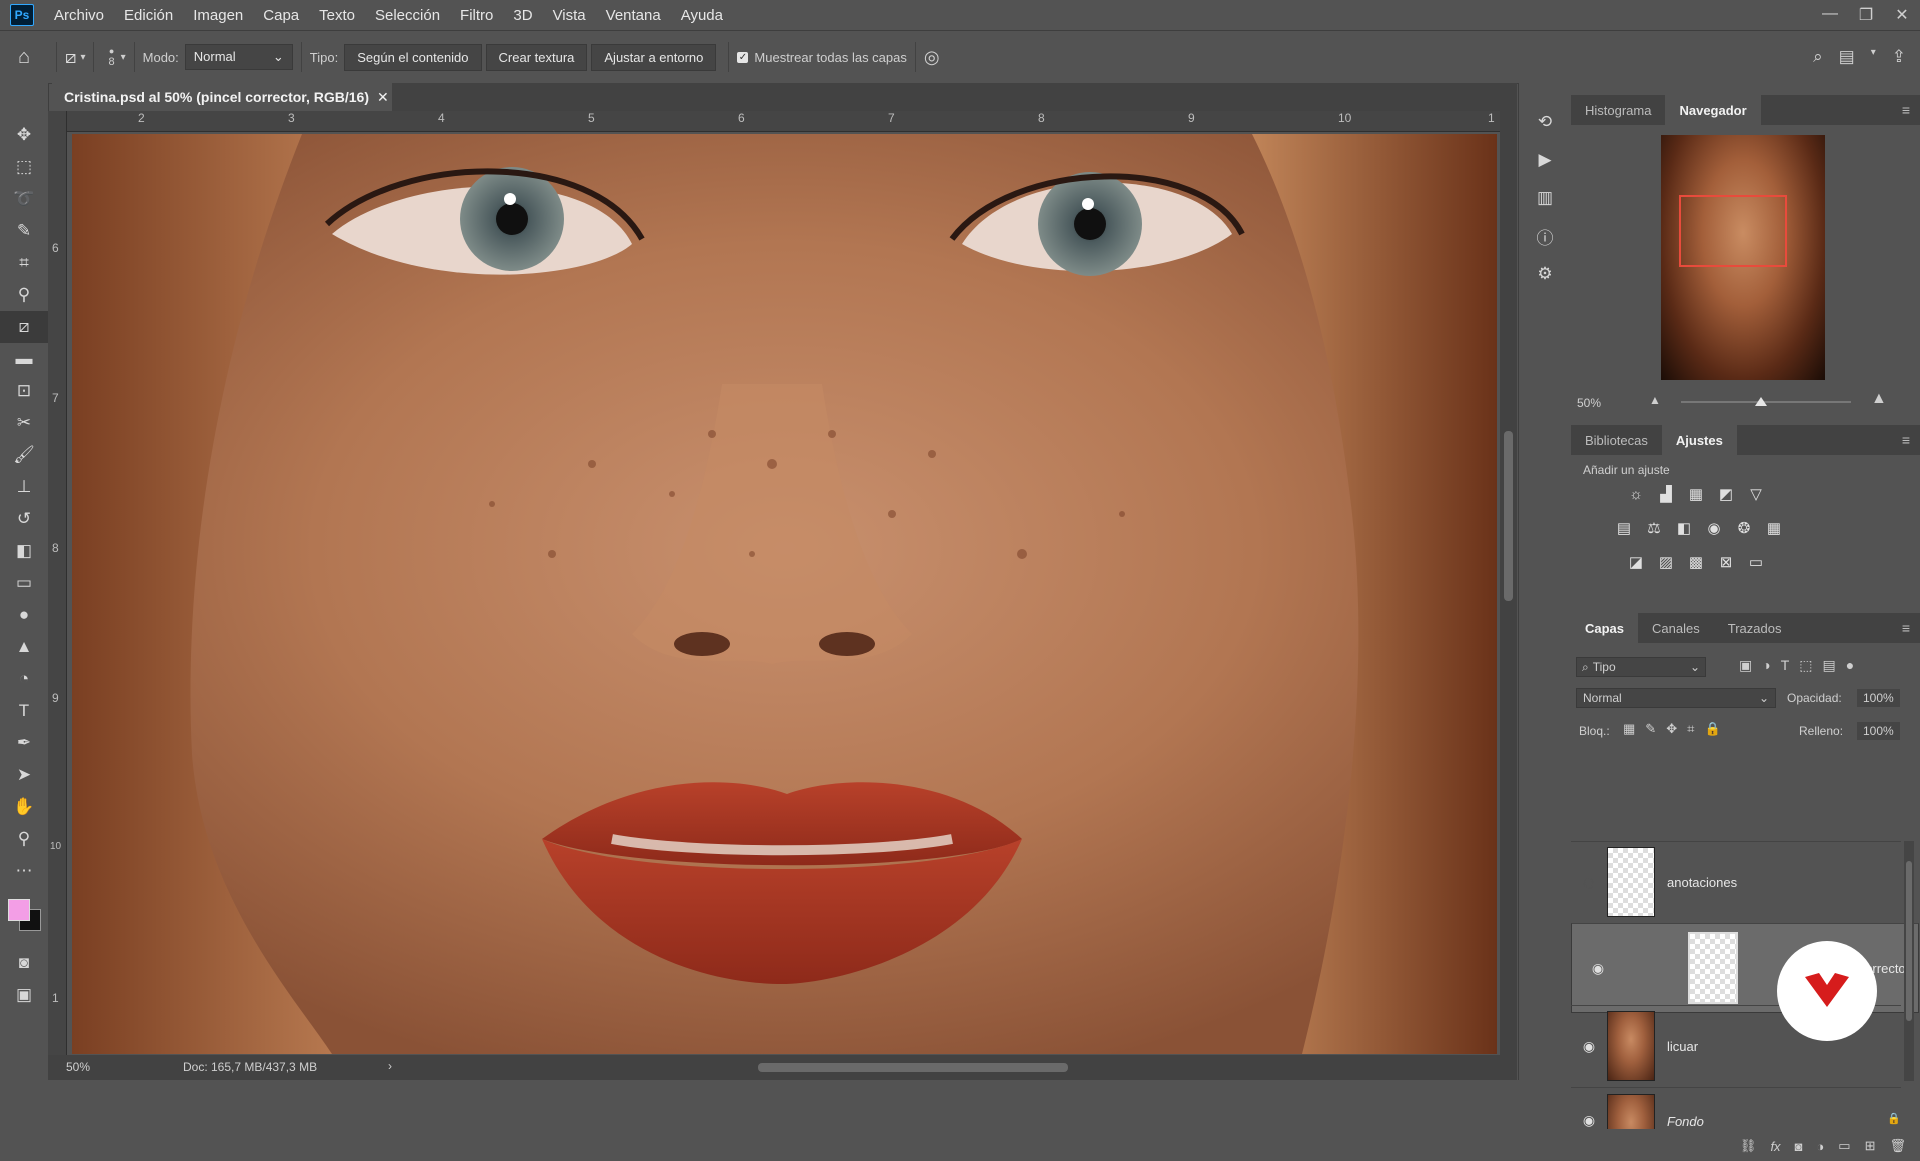  I want to click on menu-ventana: Ventana, so click(633, 15).